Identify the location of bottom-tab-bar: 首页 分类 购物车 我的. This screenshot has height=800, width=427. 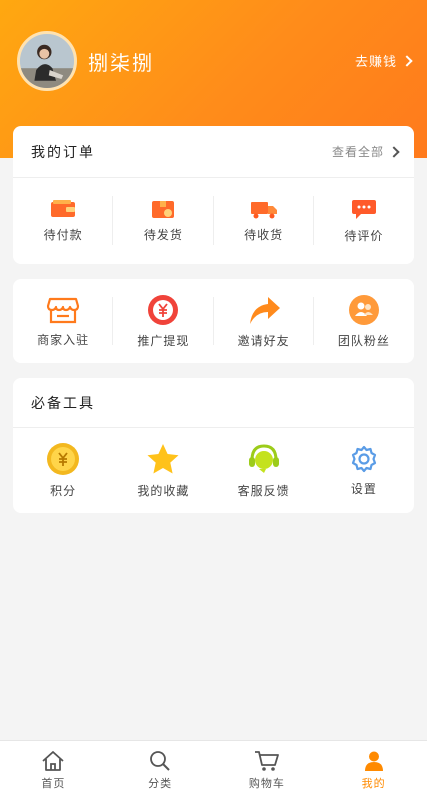
(213, 770).